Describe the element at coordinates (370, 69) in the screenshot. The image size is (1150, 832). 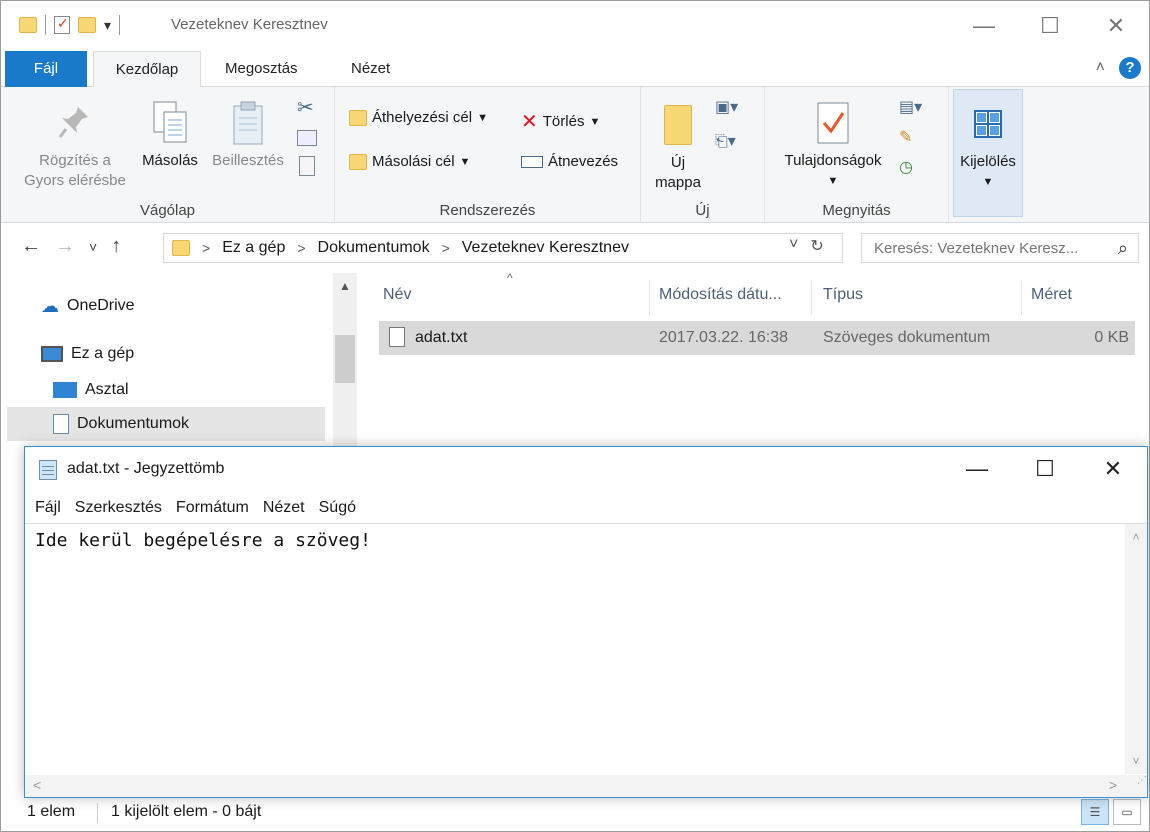
I see `tab-view: Nézet` at that location.